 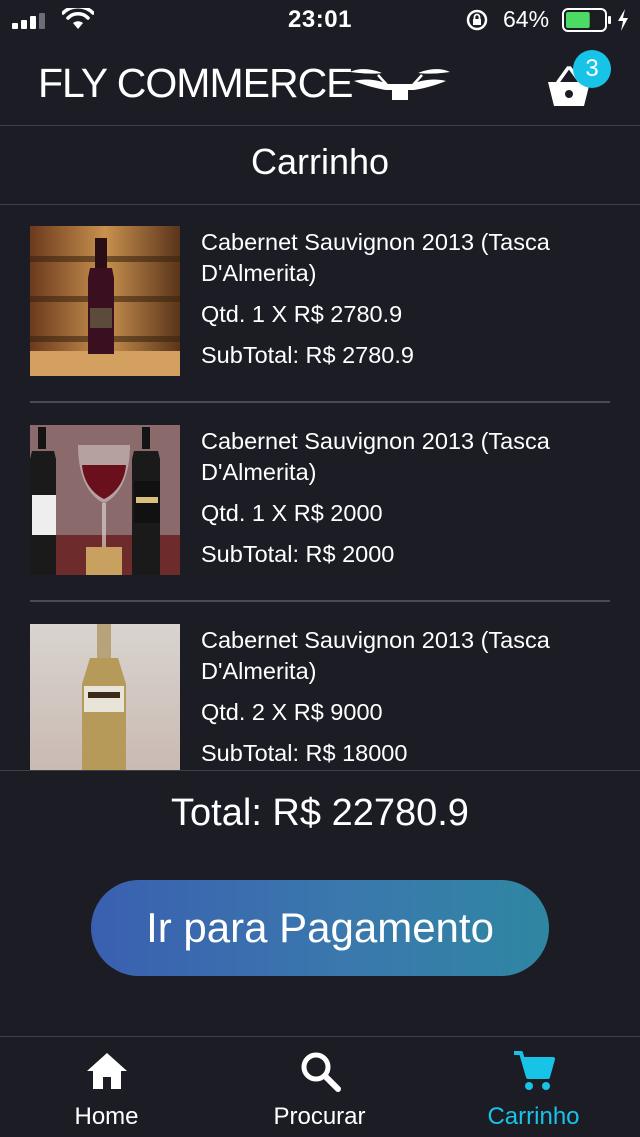 What do you see at coordinates (106, 1071) in the screenshot?
I see `home-icon` at bounding box center [106, 1071].